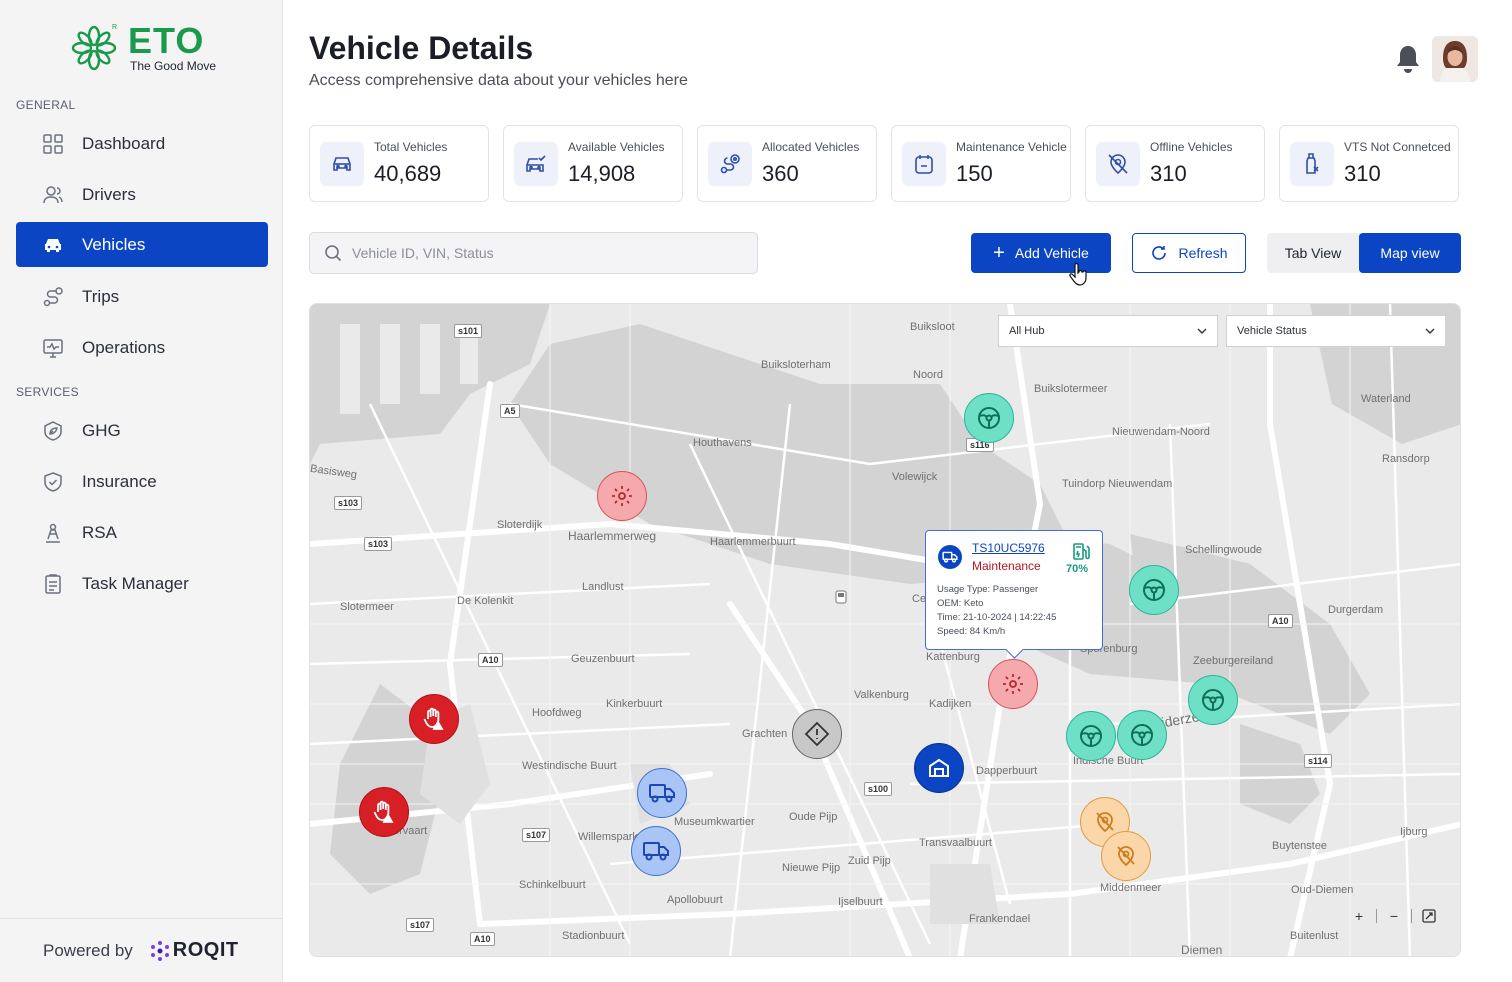 The height and width of the screenshot is (982, 1512). I want to click on partner-logo: ROQIT, so click(194, 950).